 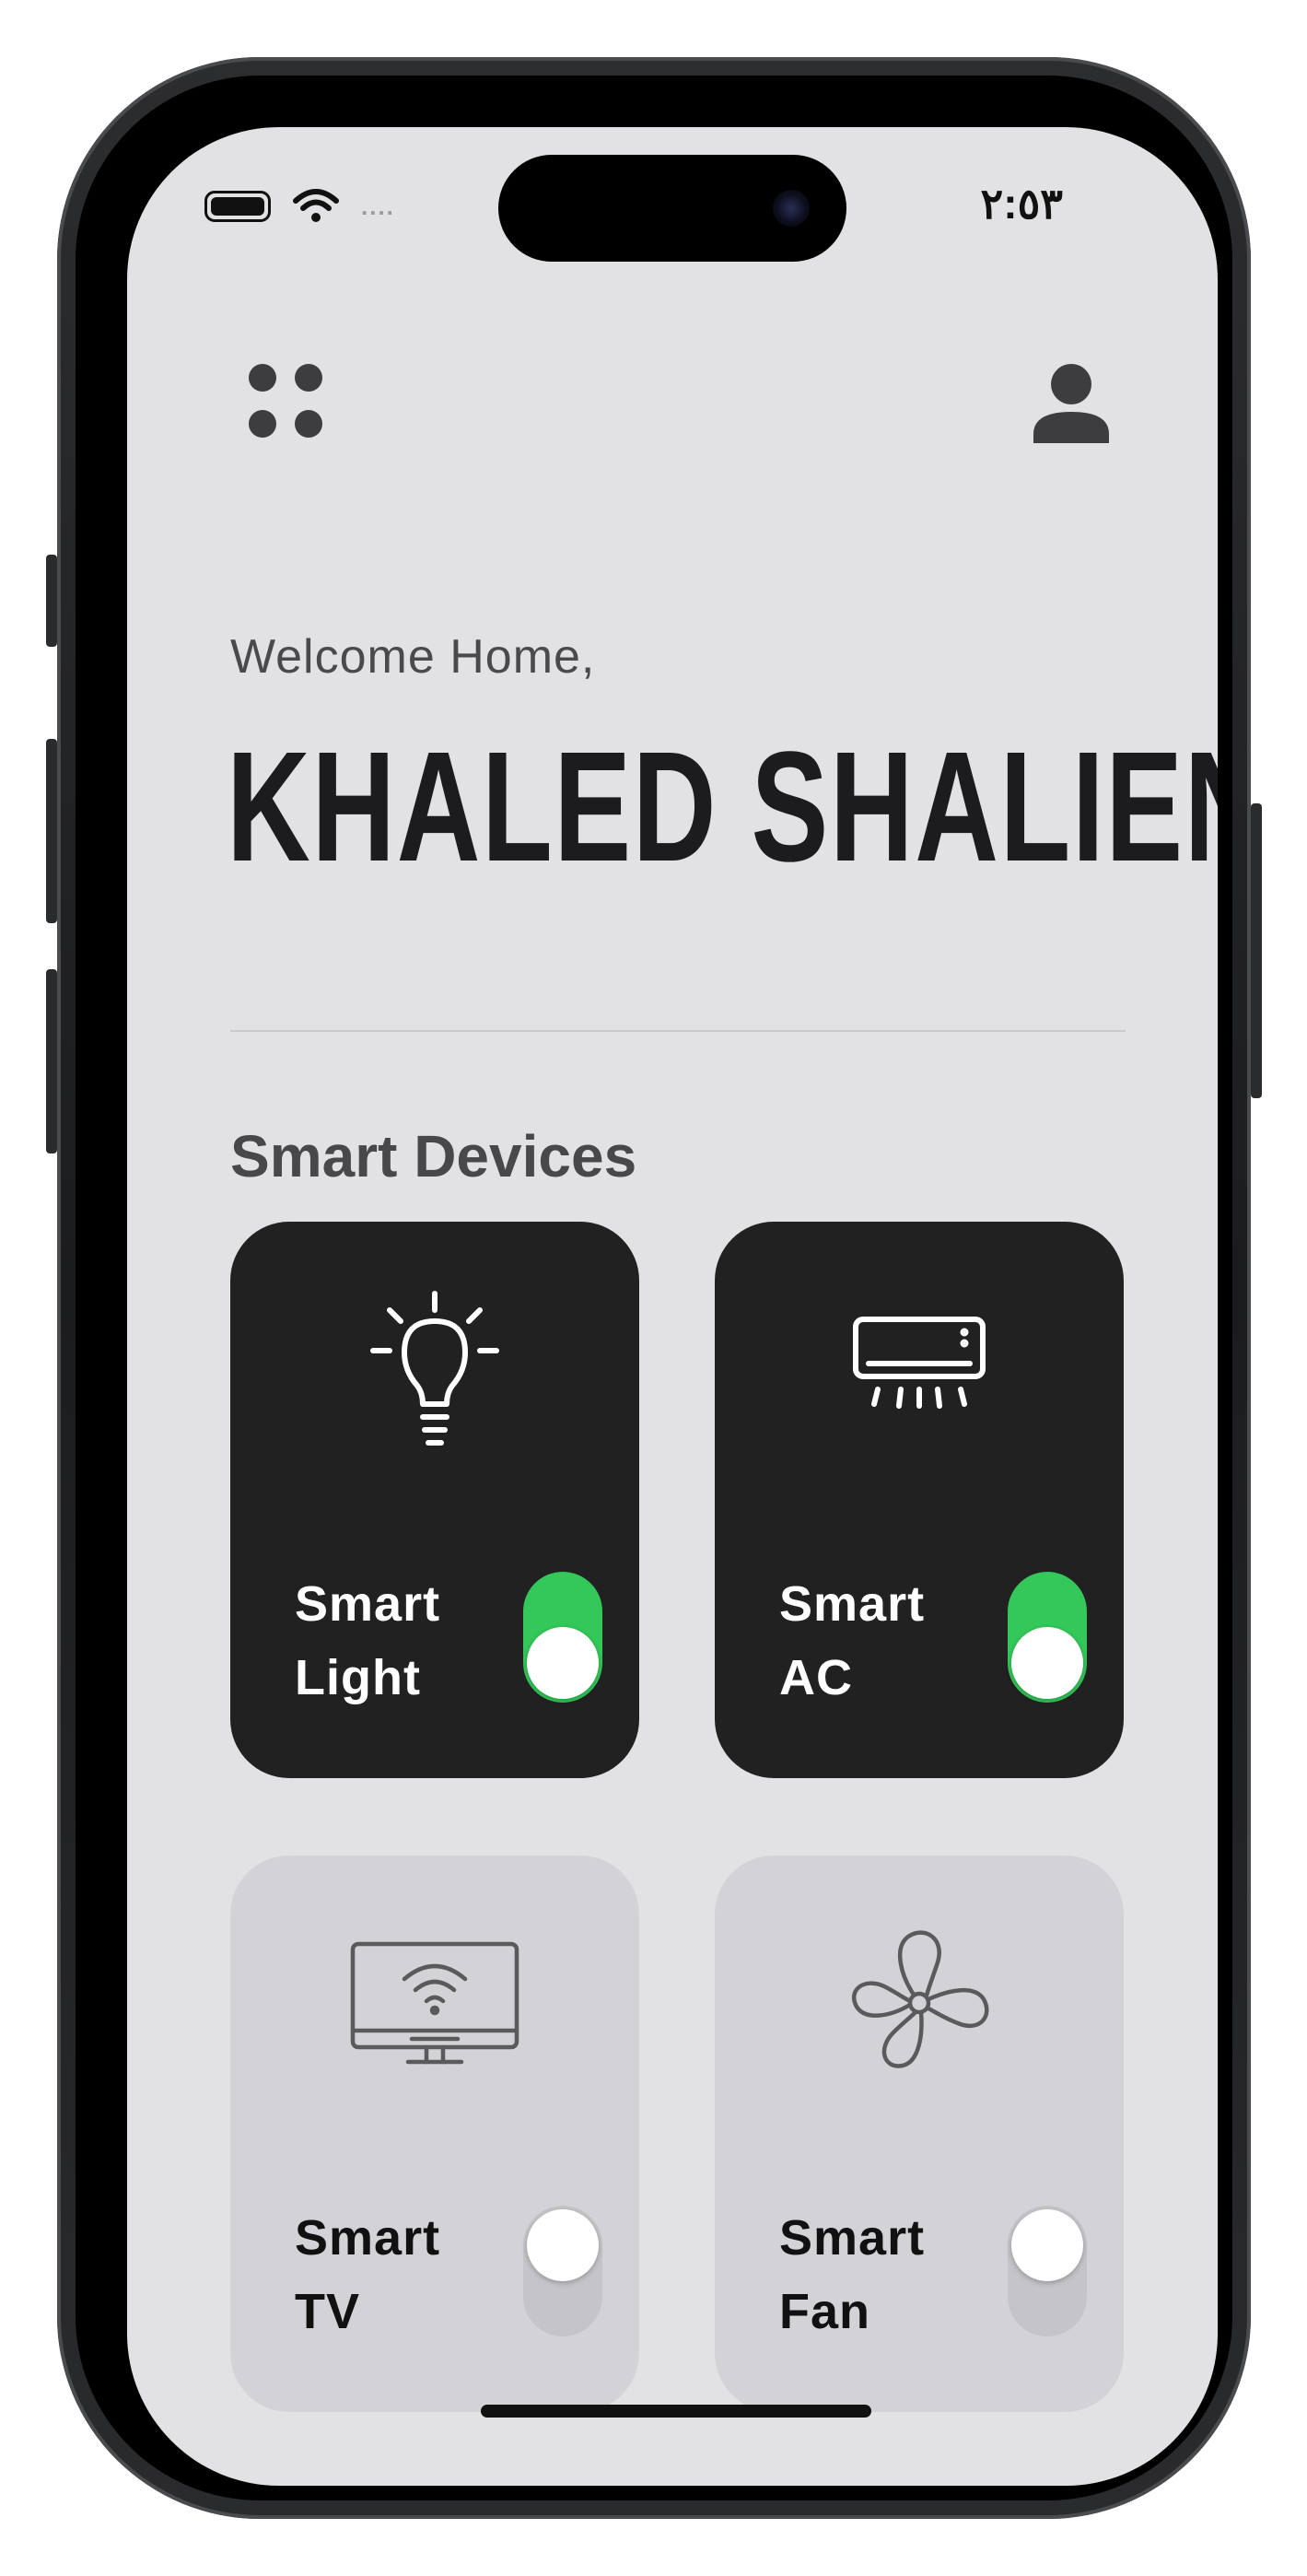 What do you see at coordinates (396, 2274) in the screenshot?
I see `device-label: Smart TV` at bounding box center [396, 2274].